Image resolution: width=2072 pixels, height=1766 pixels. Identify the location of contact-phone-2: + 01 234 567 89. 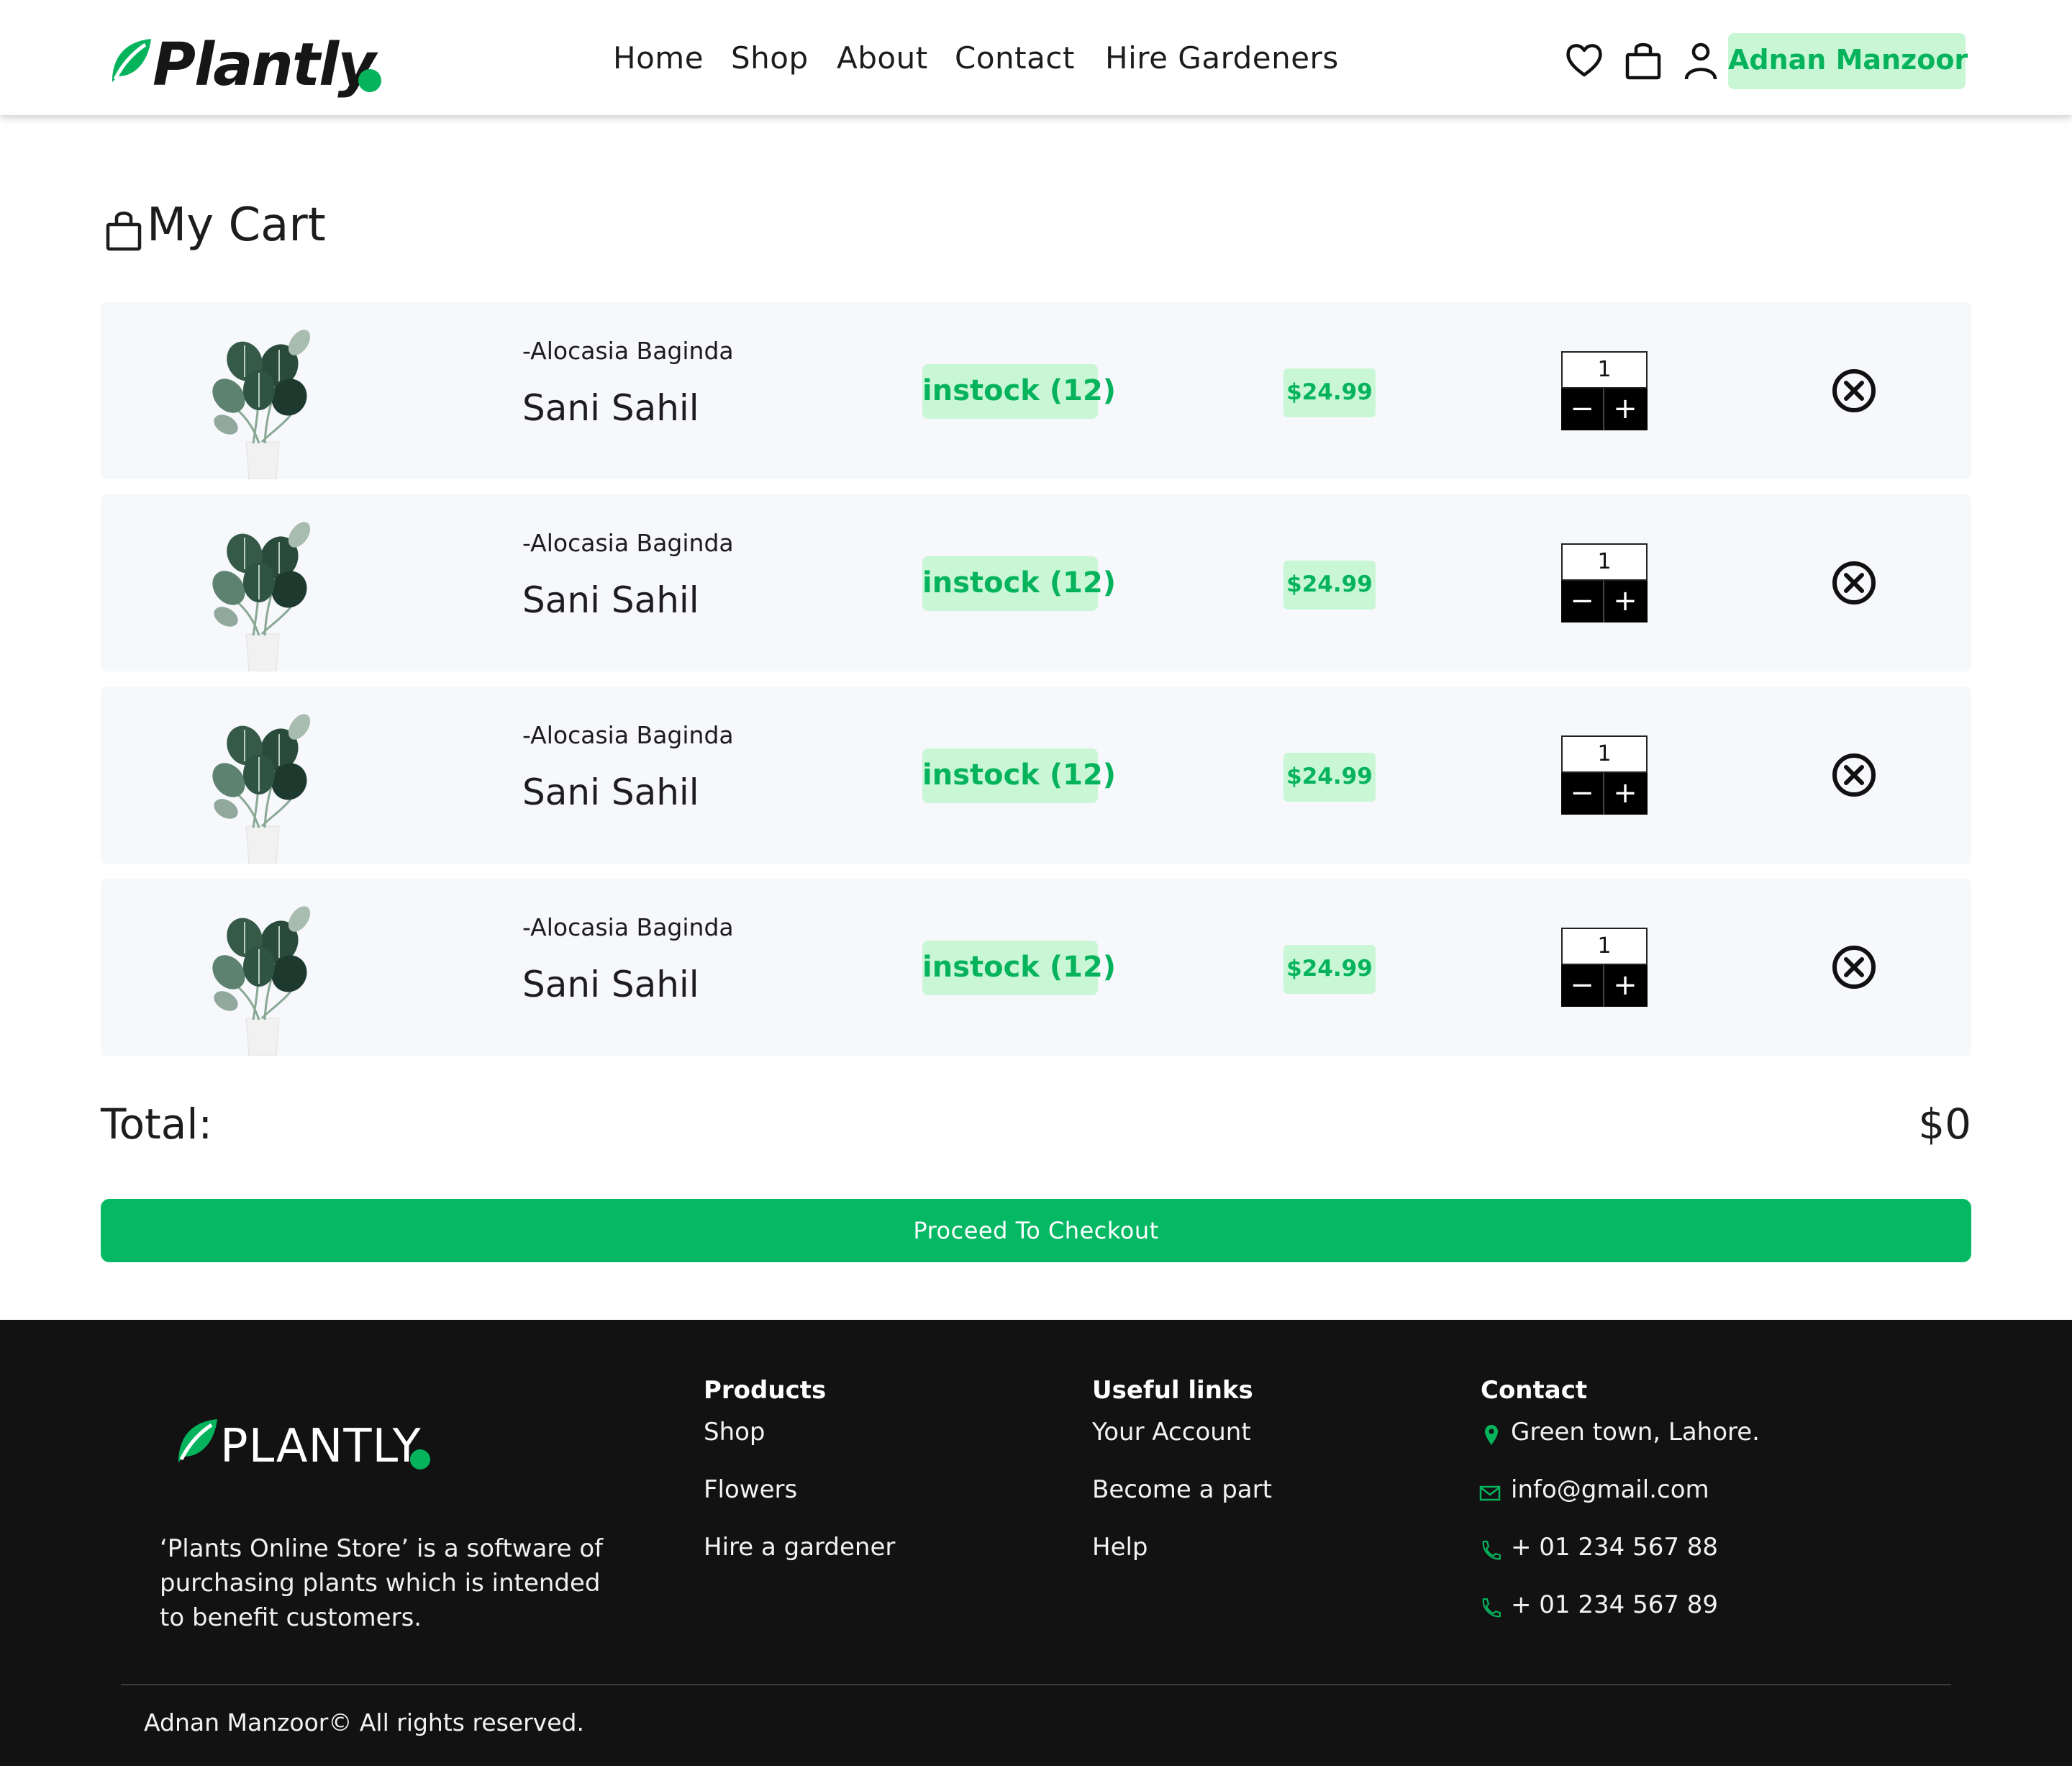
(1614, 1605).